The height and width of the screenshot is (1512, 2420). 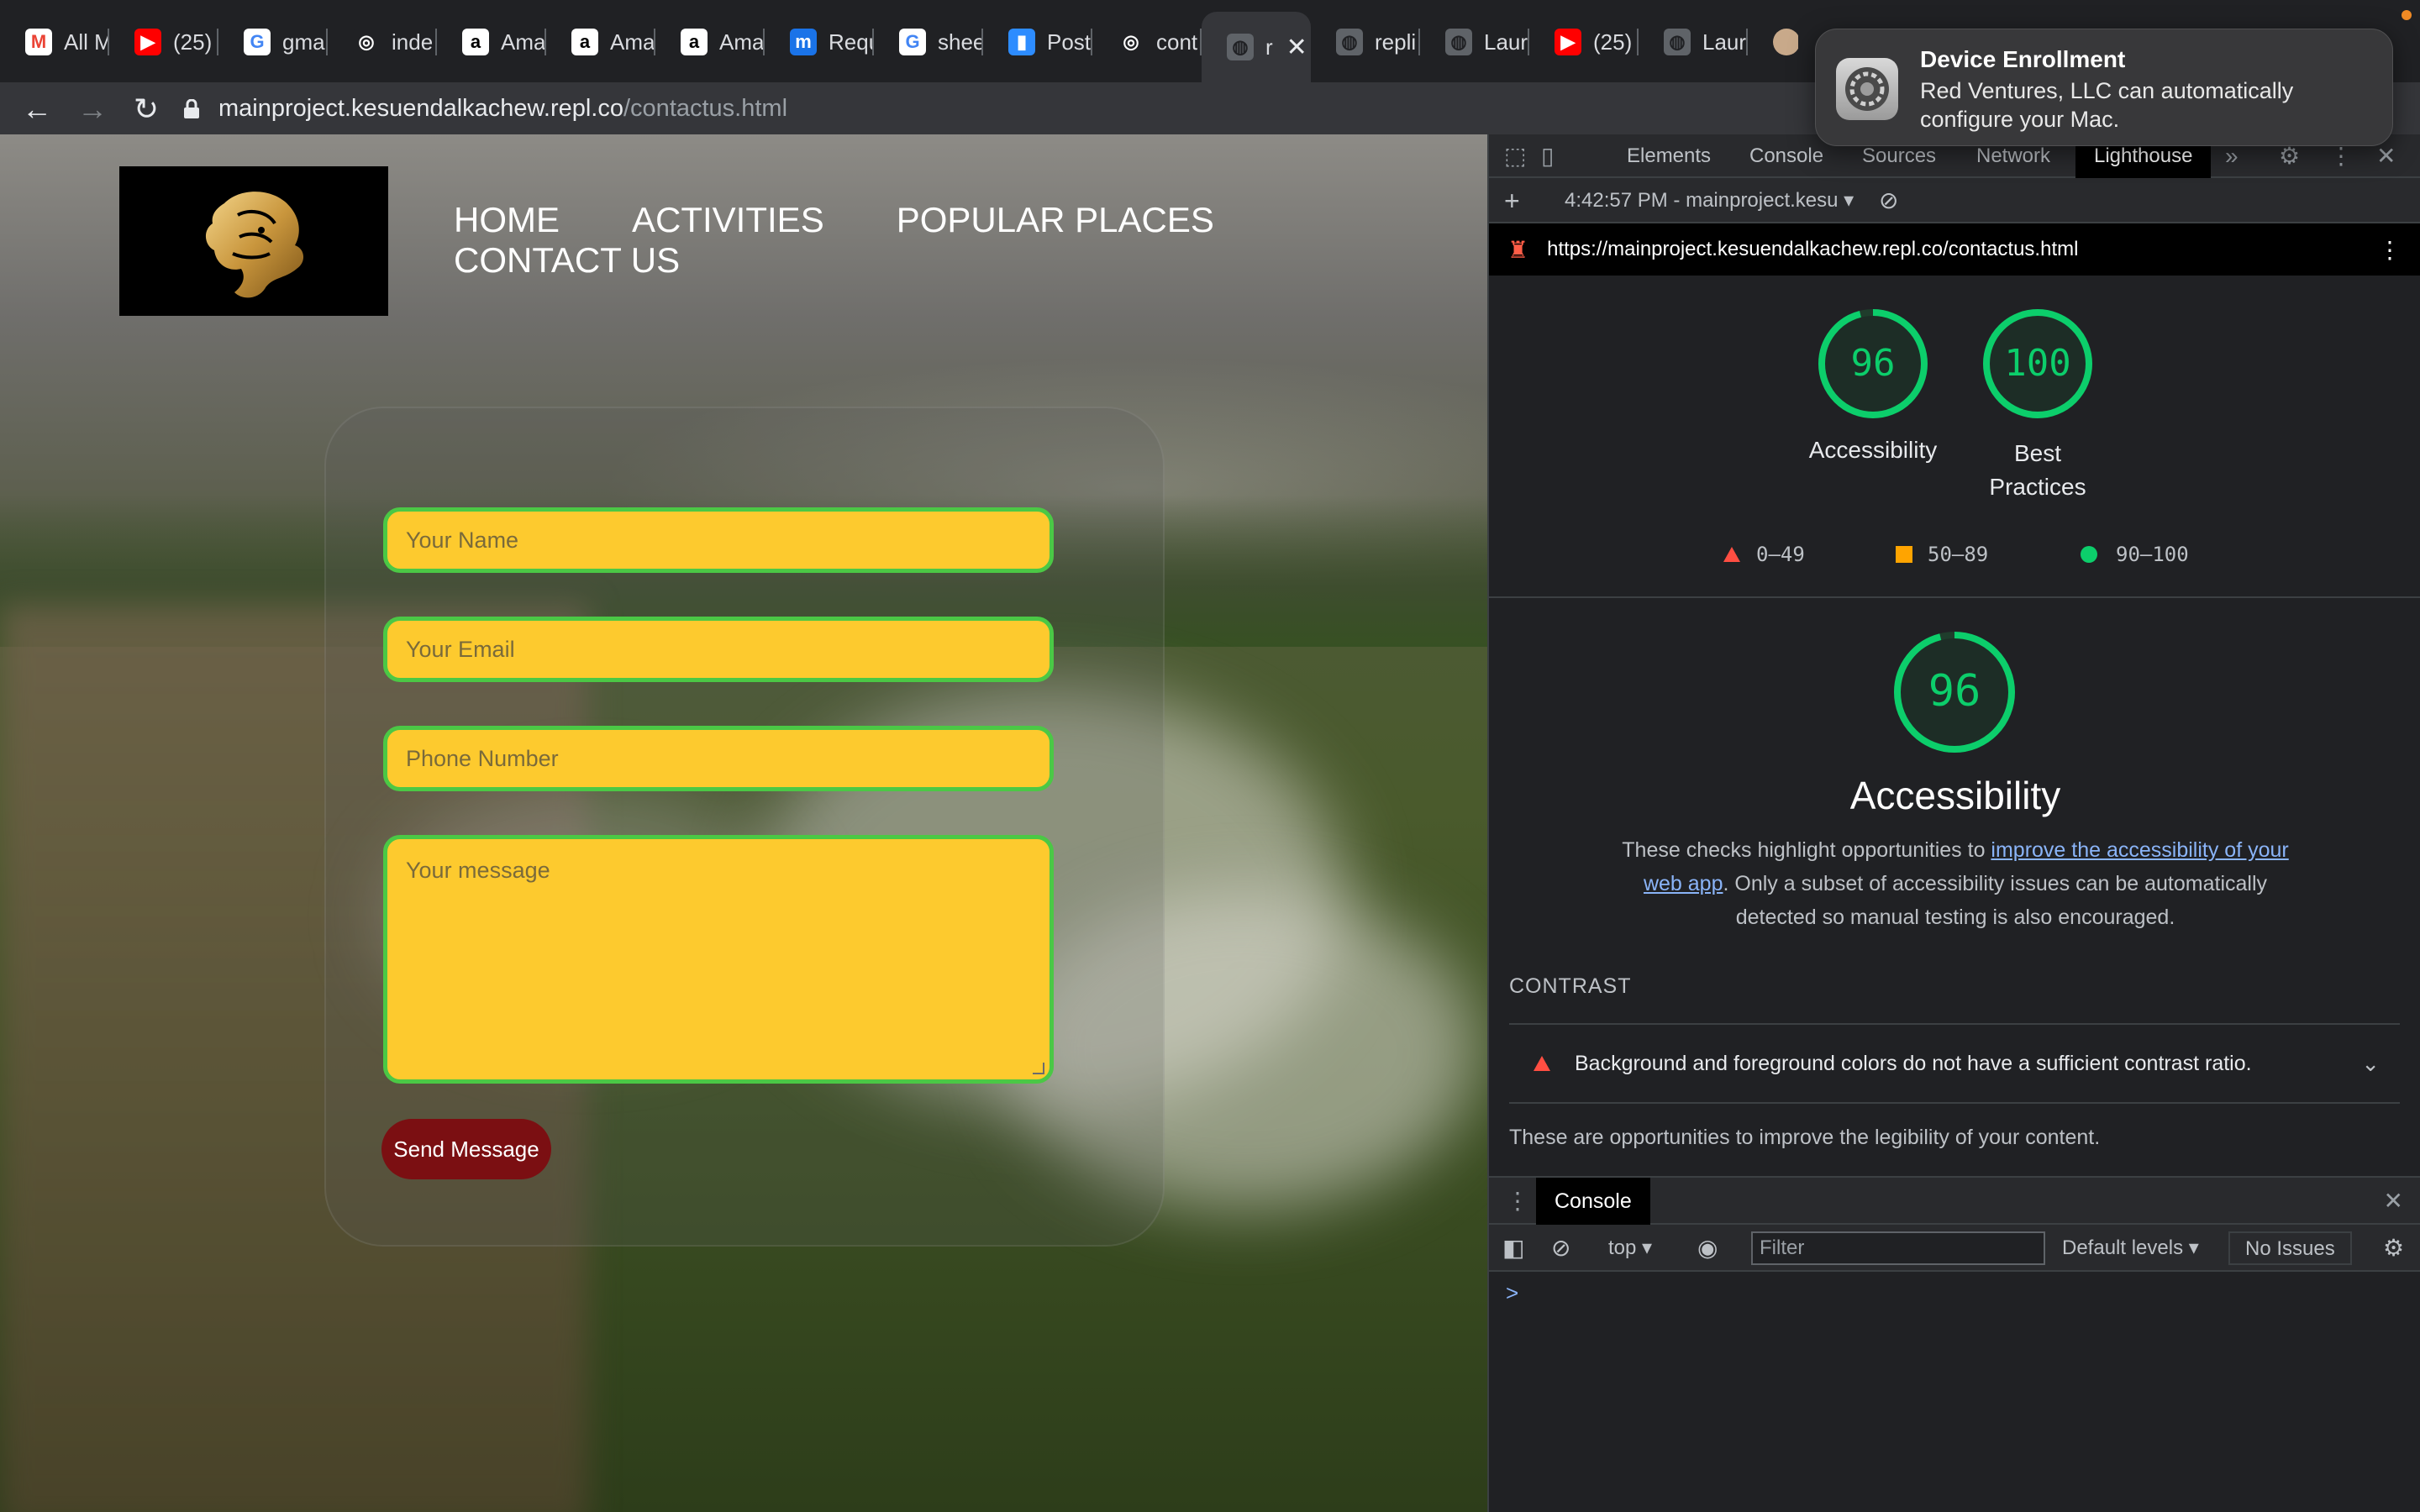 What do you see at coordinates (1147, 42) in the screenshot?
I see `browser-tab: ◎ cont` at bounding box center [1147, 42].